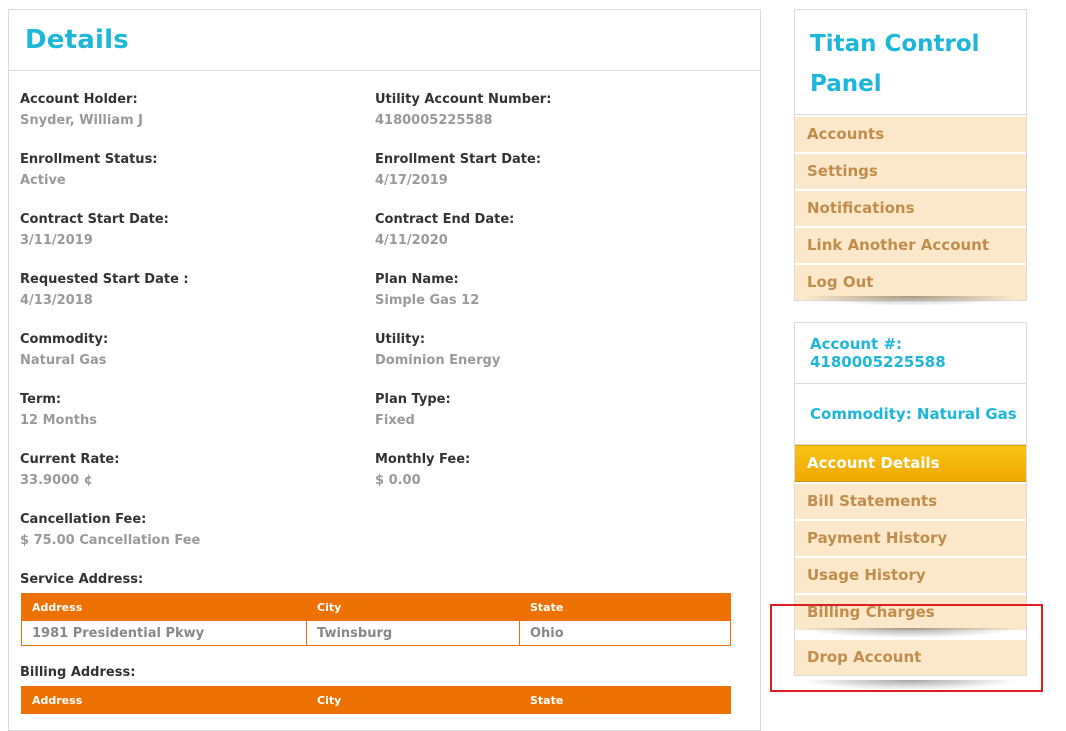 The width and height of the screenshot is (1066, 731). Describe the element at coordinates (398, 480) in the screenshot. I see `field-value: $ 0.00` at that location.